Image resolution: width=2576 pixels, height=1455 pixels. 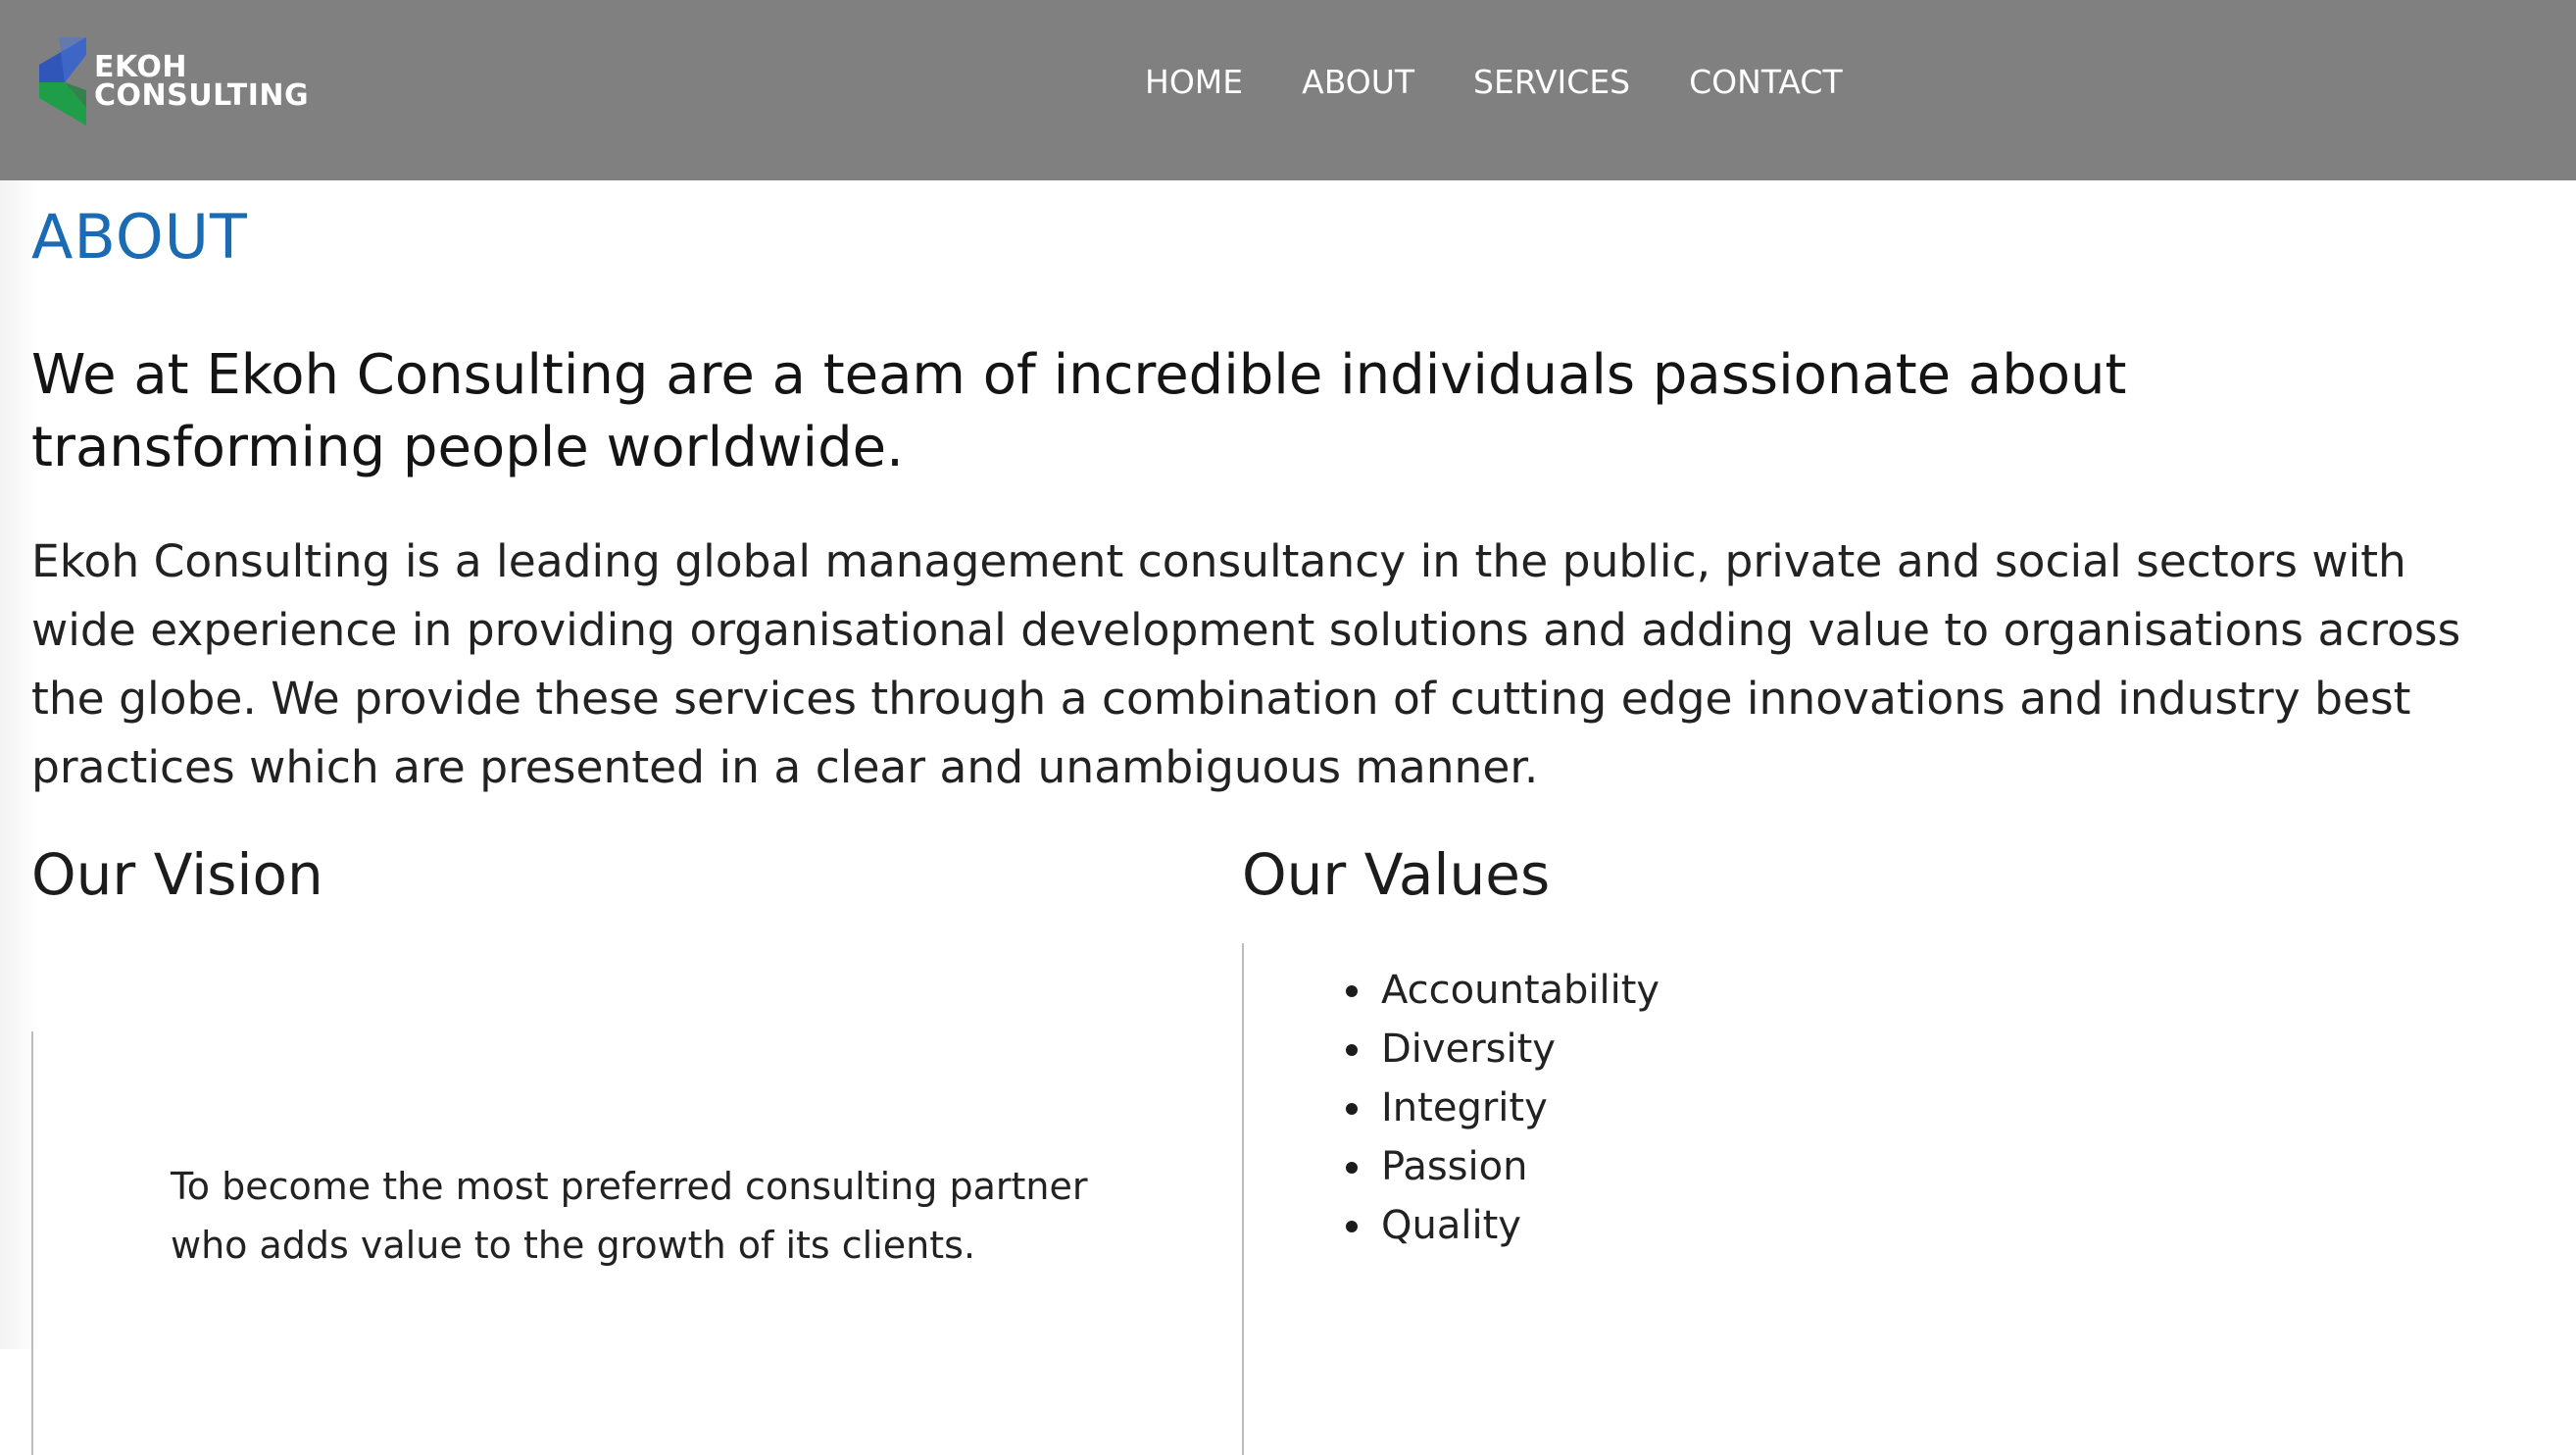 What do you see at coordinates (202, 95) in the screenshot?
I see `logo-line-consulting: CONSULTING` at bounding box center [202, 95].